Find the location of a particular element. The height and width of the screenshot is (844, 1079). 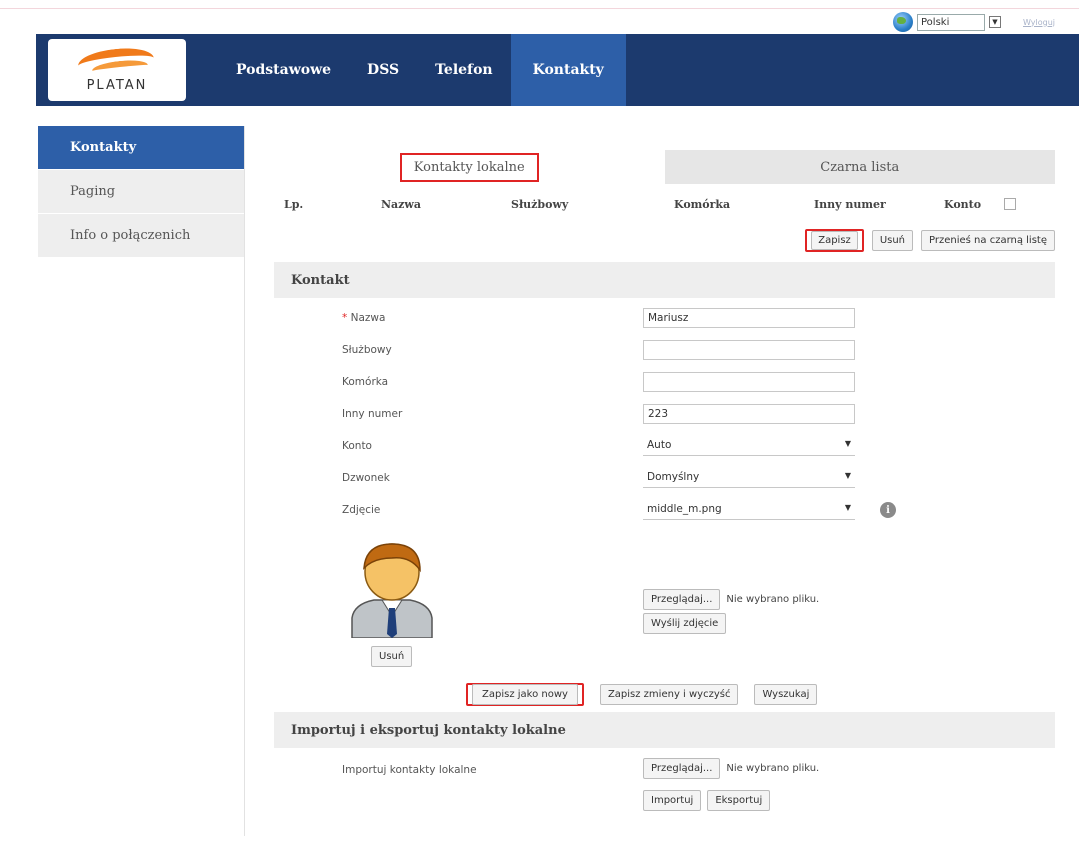

nav-dss: DSS is located at coordinates (383, 70).